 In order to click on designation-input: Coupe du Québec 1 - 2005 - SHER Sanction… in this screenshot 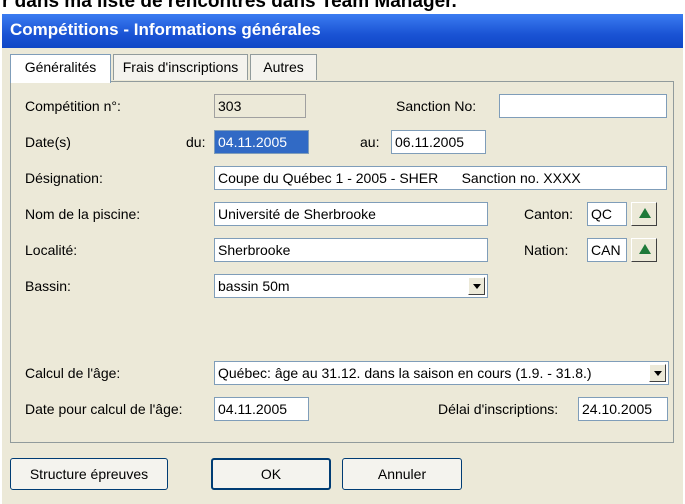, I will do `click(440, 178)`.